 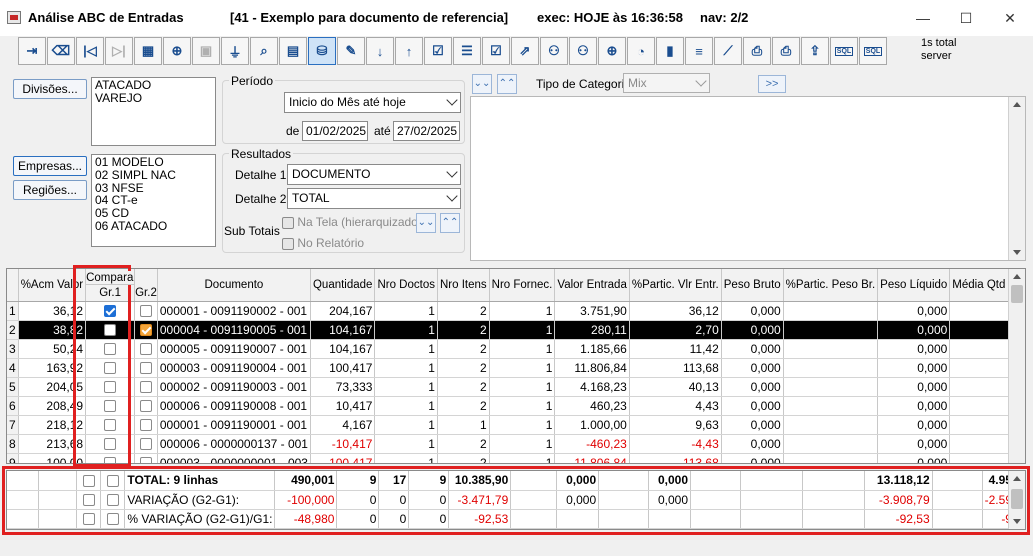 I want to click on column-header: Documento, so click(x=234, y=285).